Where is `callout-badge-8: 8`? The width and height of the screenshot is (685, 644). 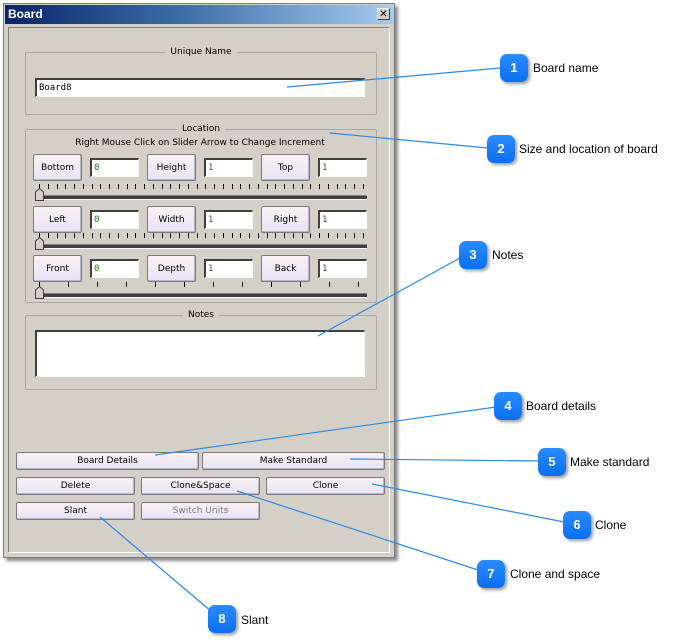 callout-badge-8: 8 is located at coordinates (222, 619).